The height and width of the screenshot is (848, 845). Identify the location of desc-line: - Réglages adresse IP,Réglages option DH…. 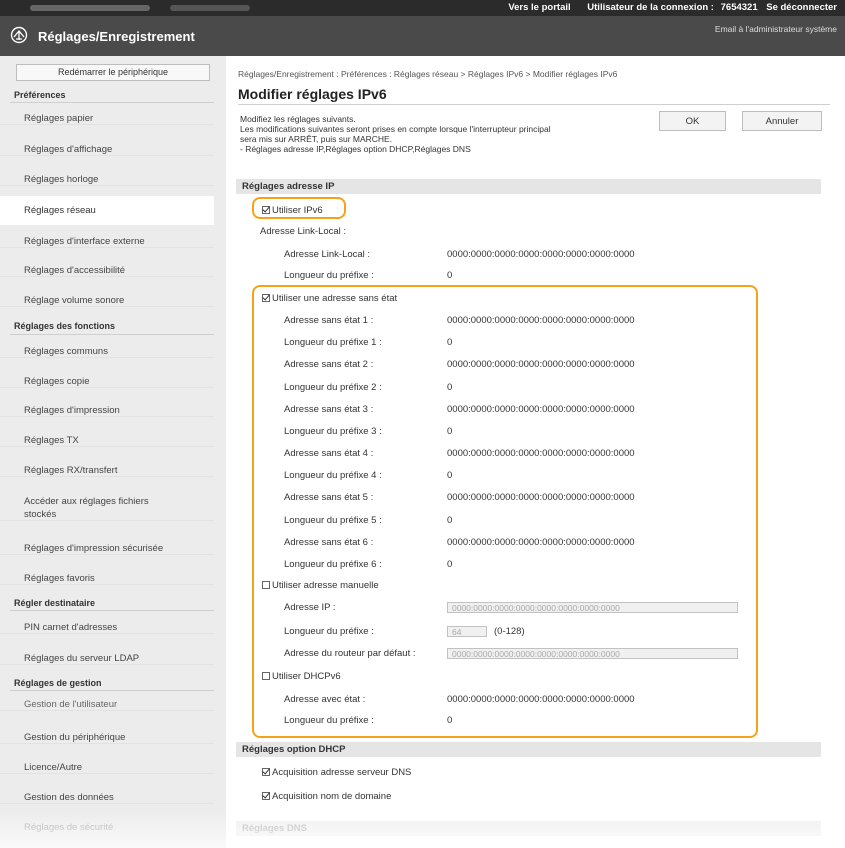
(355, 149).